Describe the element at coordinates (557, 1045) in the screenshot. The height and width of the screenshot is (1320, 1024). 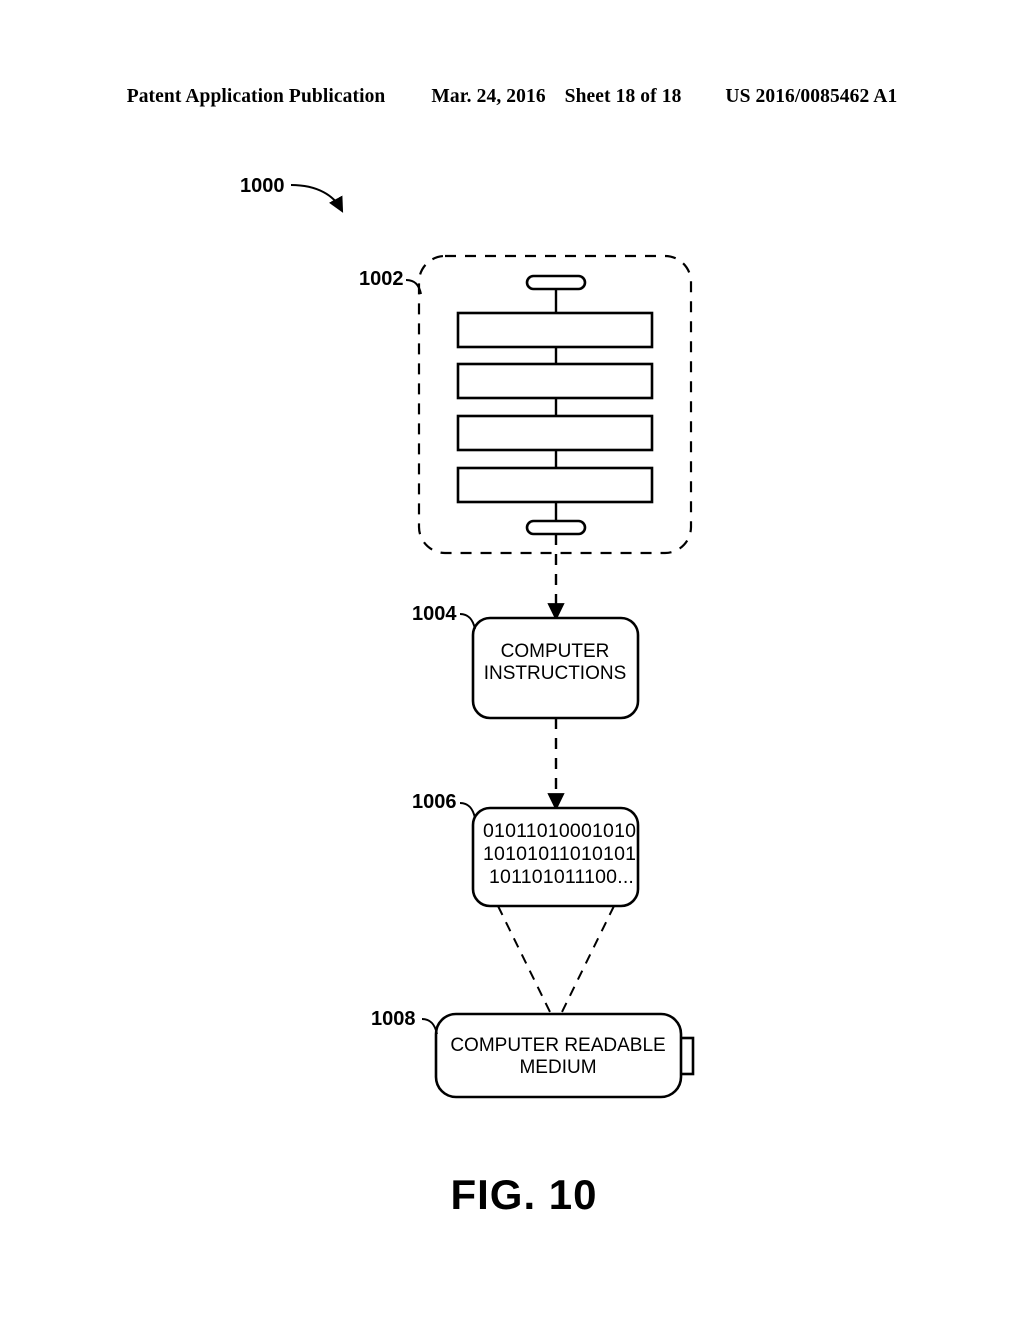
I see `computer-readable-medium-label-line1: COMPUTER READABLE` at that location.